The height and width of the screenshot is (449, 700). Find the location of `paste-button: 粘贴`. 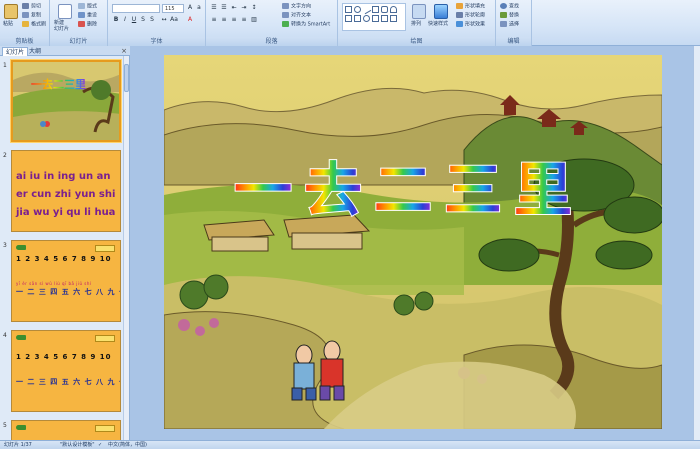

paste-button: 粘贴 is located at coordinates (8, 24).